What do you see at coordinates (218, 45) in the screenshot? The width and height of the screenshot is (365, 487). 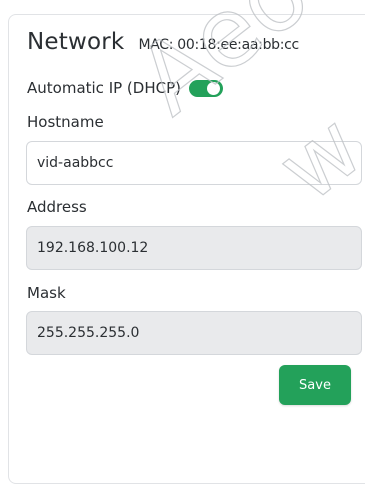 I see `mac-address: MAC: 00:18:ee:aa:bb:cc` at bounding box center [218, 45].